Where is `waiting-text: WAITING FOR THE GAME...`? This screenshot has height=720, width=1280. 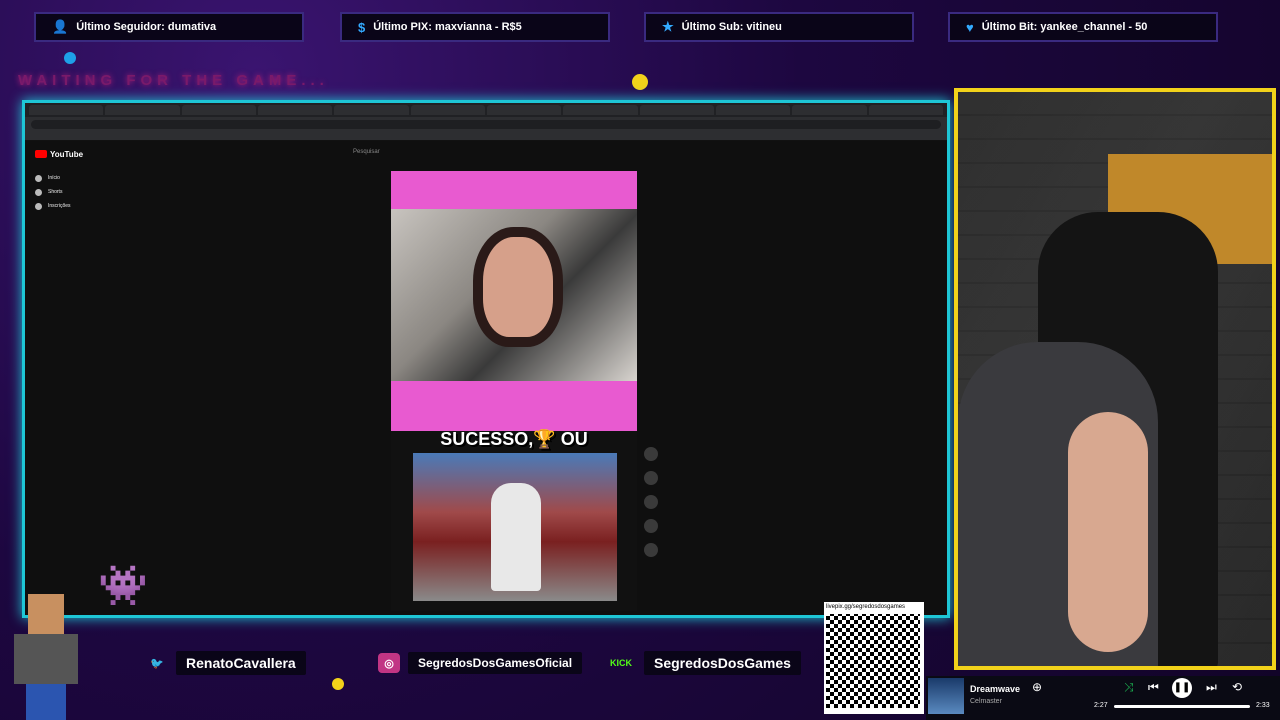
waiting-text: WAITING FOR THE GAME... is located at coordinates (173, 80).